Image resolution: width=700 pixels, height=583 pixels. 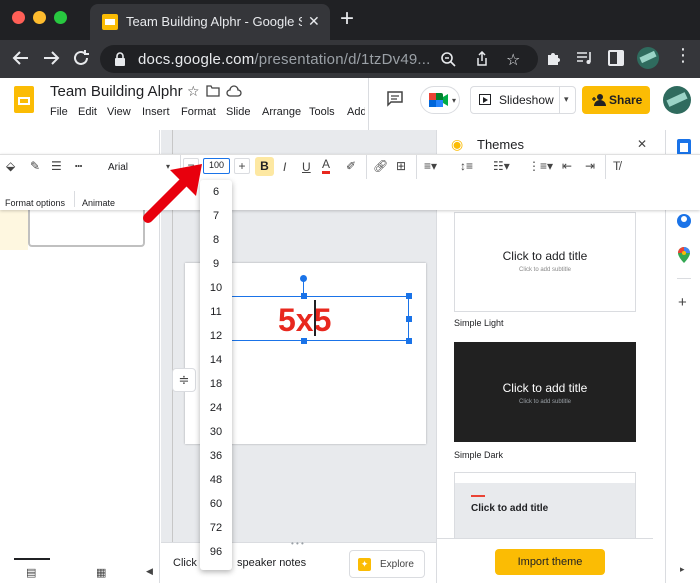 What do you see at coordinates (35, 202) in the screenshot?
I see `format-options-button: Format options` at bounding box center [35, 202].